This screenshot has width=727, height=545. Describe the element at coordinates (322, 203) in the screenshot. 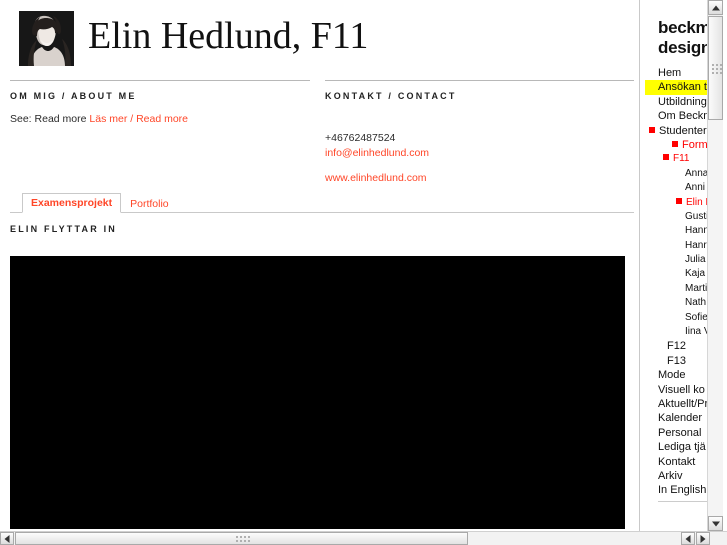

I see `project-tabs: Examensprojekt Portfolio` at that location.